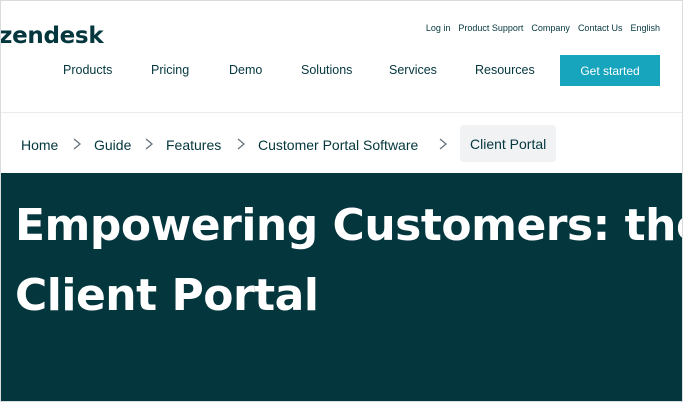 This screenshot has width=683, height=402. I want to click on zendesk-logo: zendesk, so click(52, 36).